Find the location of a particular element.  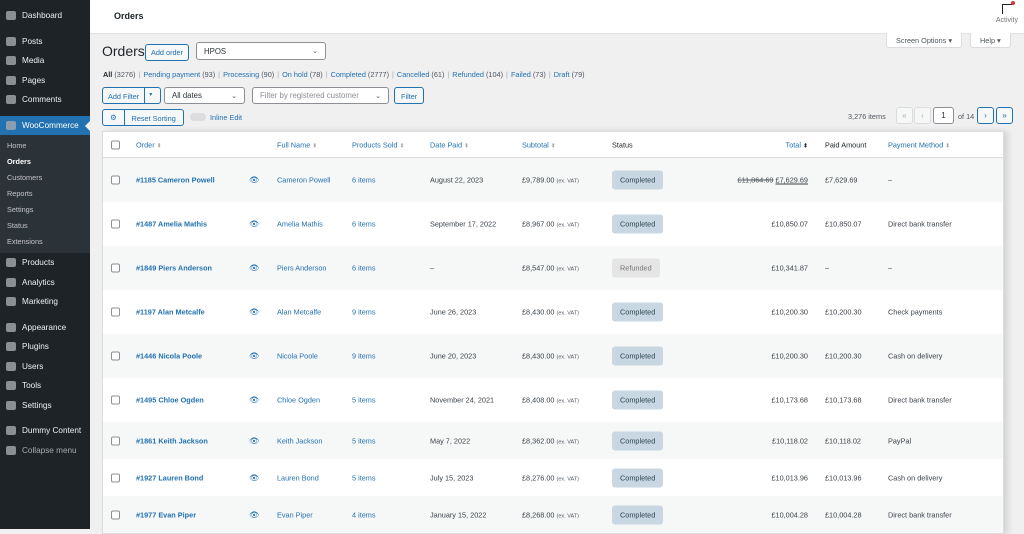

order-link: #1185 Cameron Powell is located at coordinates (175, 180).